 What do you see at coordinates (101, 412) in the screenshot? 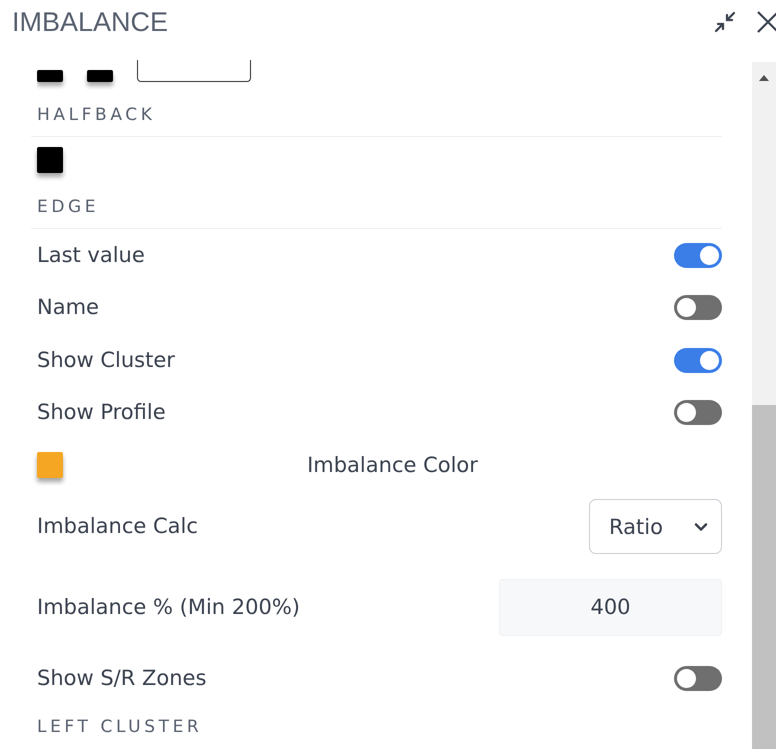
I see `option-label: Show Profile` at bounding box center [101, 412].